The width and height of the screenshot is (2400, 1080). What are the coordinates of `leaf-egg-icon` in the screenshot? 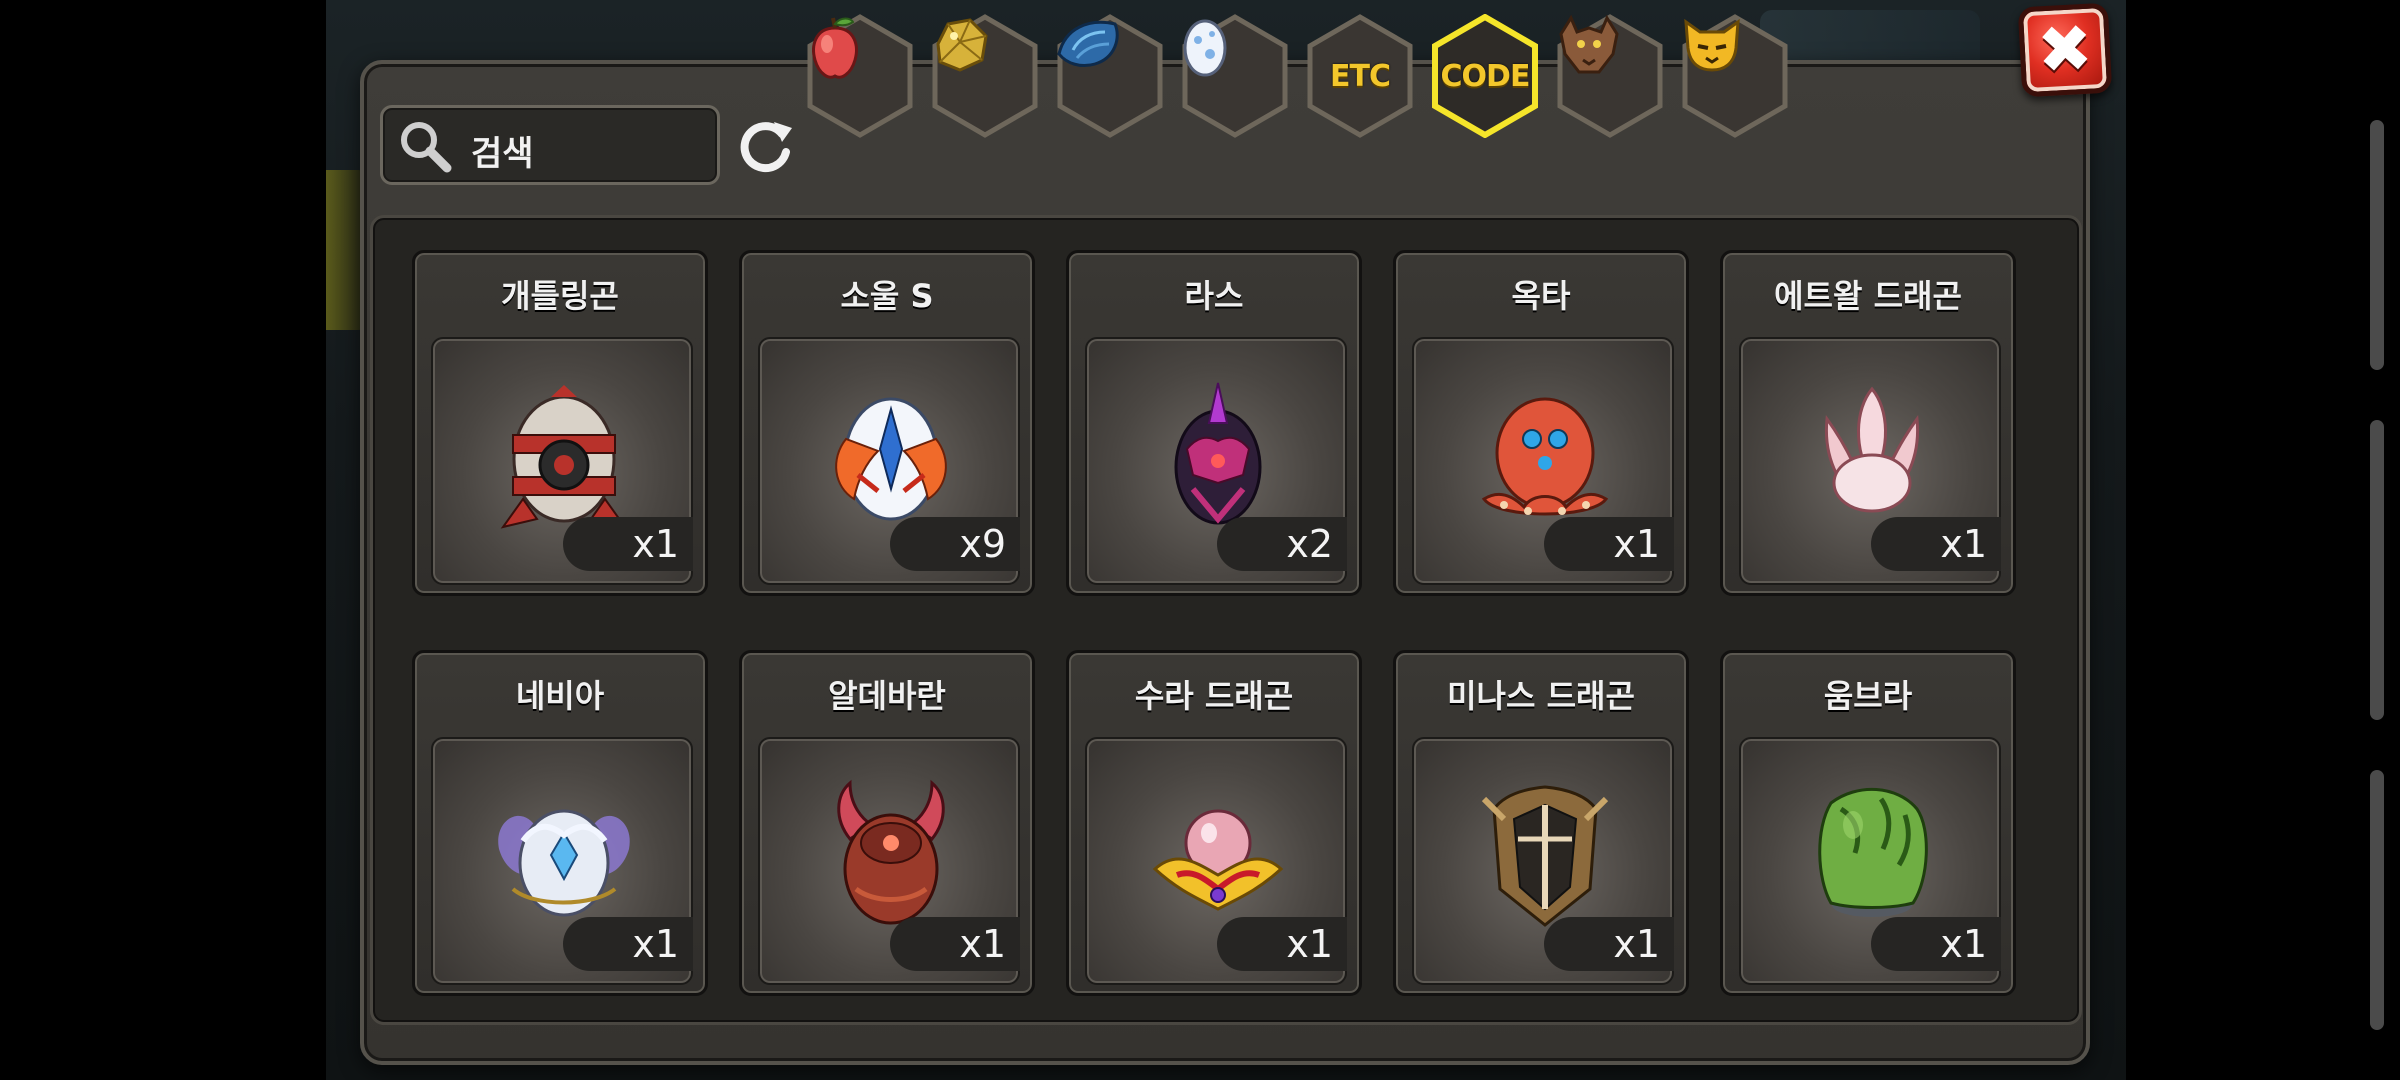 It's located at (1873, 852).